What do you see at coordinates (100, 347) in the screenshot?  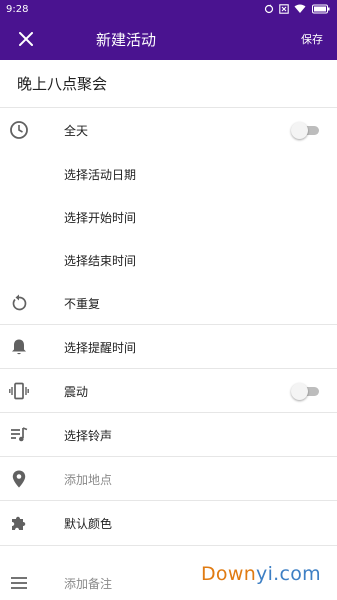 I see `reminder-label: 选择提醒时间` at bounding box center [100, 347].